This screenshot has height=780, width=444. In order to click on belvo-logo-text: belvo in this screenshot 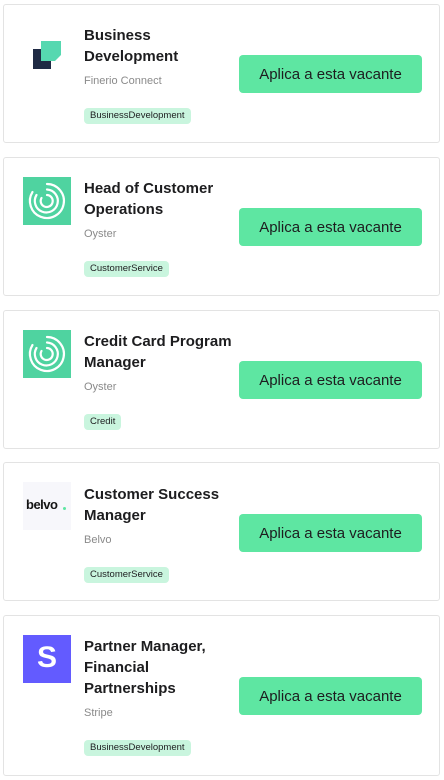, I will do `click(42, 504)`.